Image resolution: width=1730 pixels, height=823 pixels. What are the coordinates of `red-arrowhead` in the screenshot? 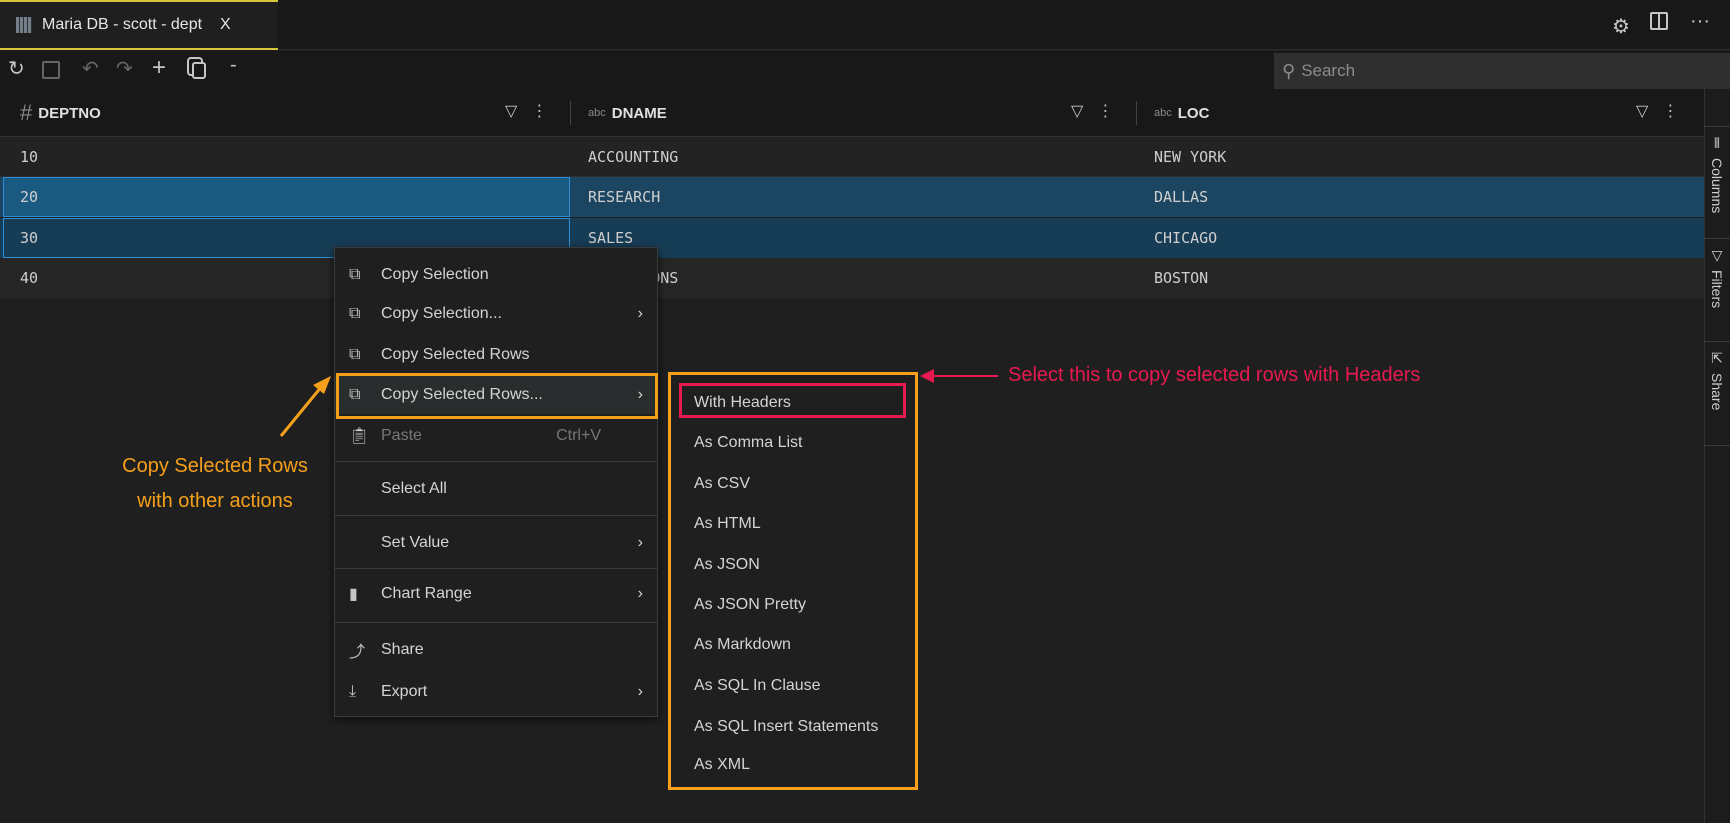 It's located at (927, 376).